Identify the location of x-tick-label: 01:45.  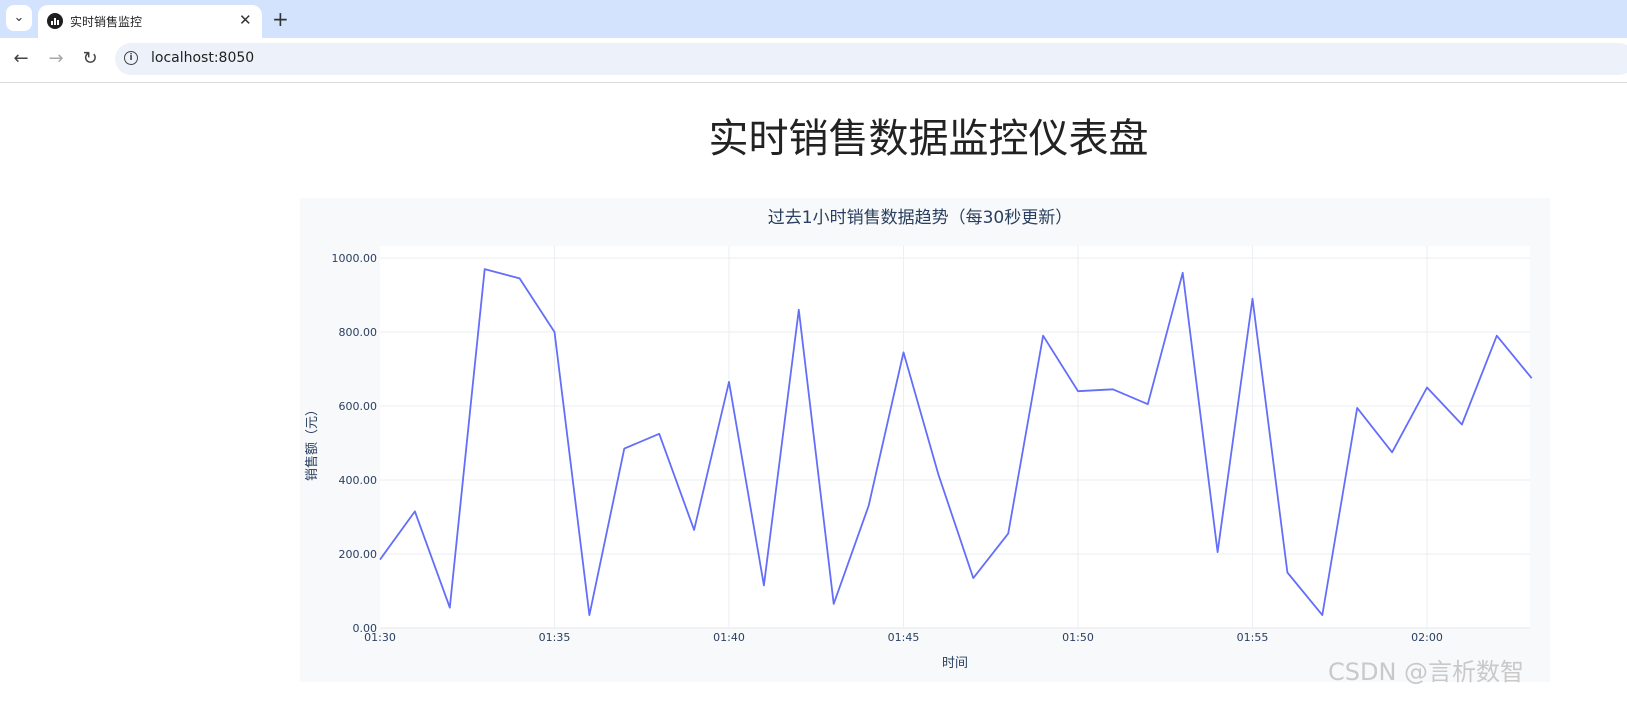
(904, 637).